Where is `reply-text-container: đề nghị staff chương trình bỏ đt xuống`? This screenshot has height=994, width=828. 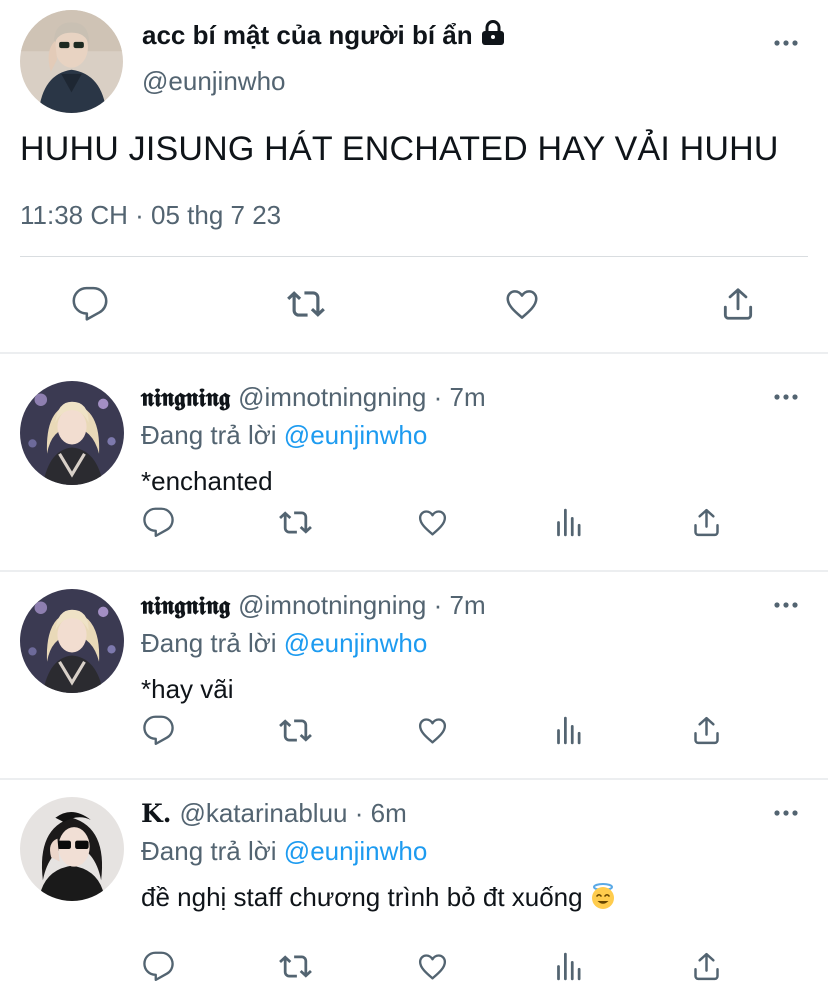
reply-text-container: đề nghị staff chương trình bỏ đt xuống is located at coordinates (379, 899).